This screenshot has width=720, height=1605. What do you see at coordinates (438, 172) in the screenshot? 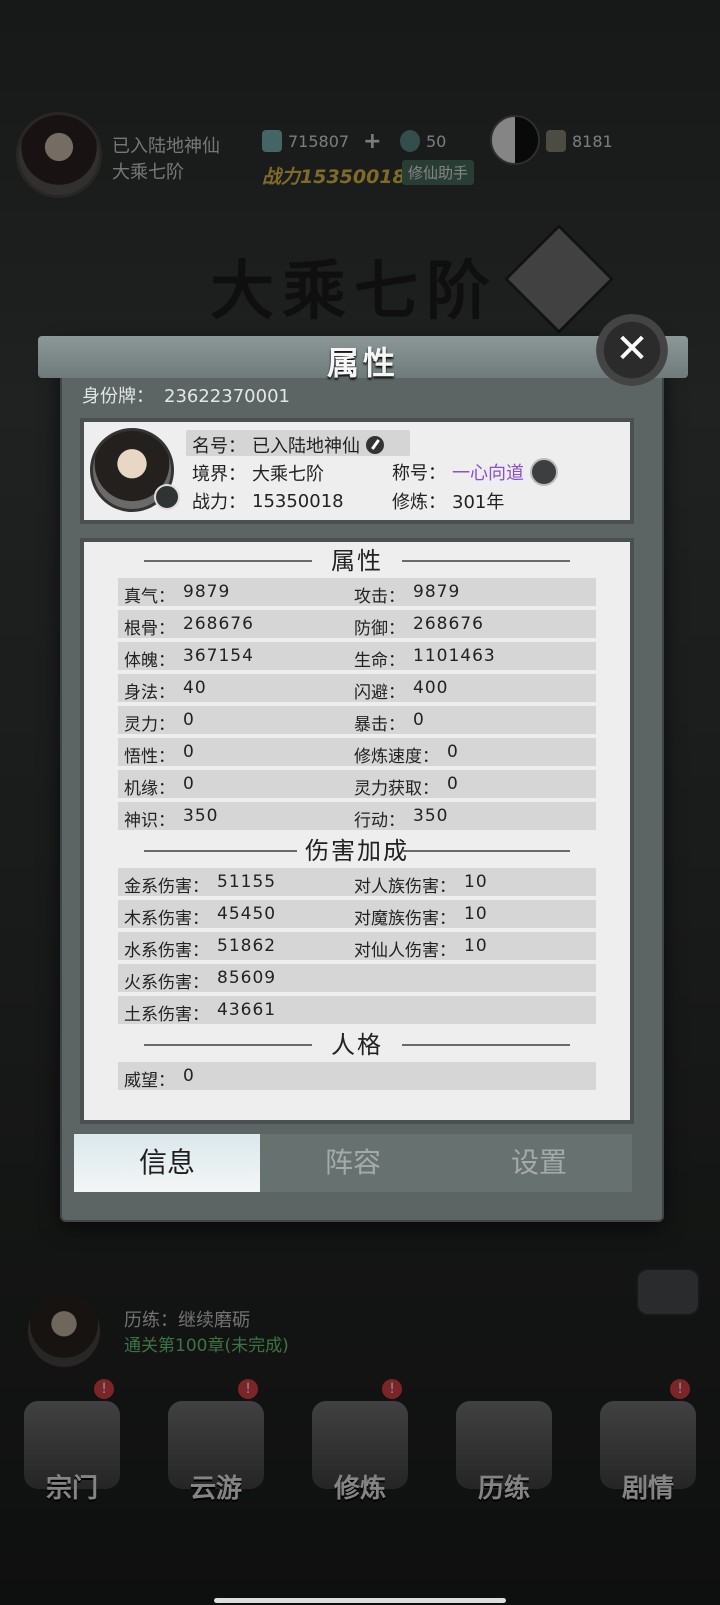
I see `cultivation-helper-button: 修仙助手` at bounding box center [438, 172].